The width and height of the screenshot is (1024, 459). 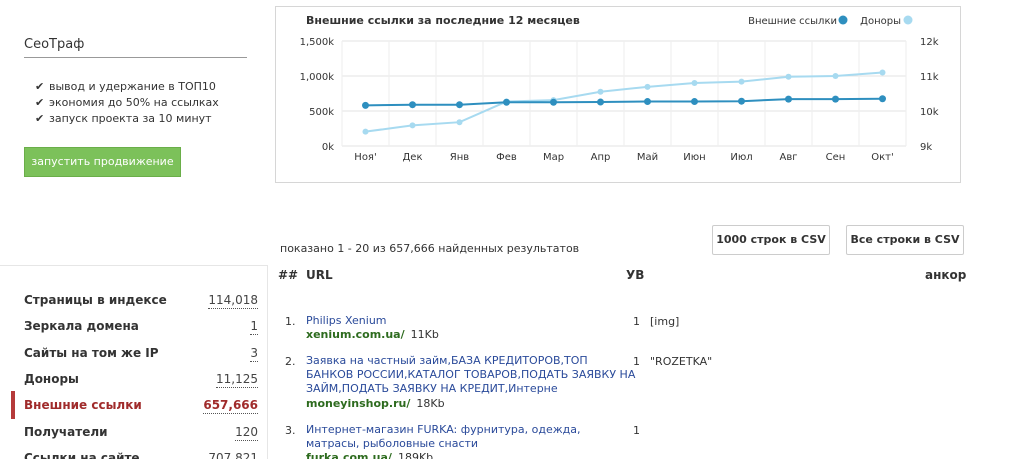 I want to click on result-size: 11Kb, so click(x=424, y=334).